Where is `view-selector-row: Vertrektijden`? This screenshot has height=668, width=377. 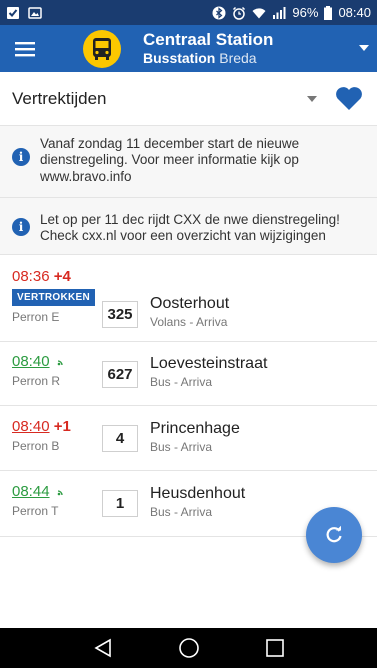
view-selector-row: Vertrektijden is located at coordinates (188, 99).